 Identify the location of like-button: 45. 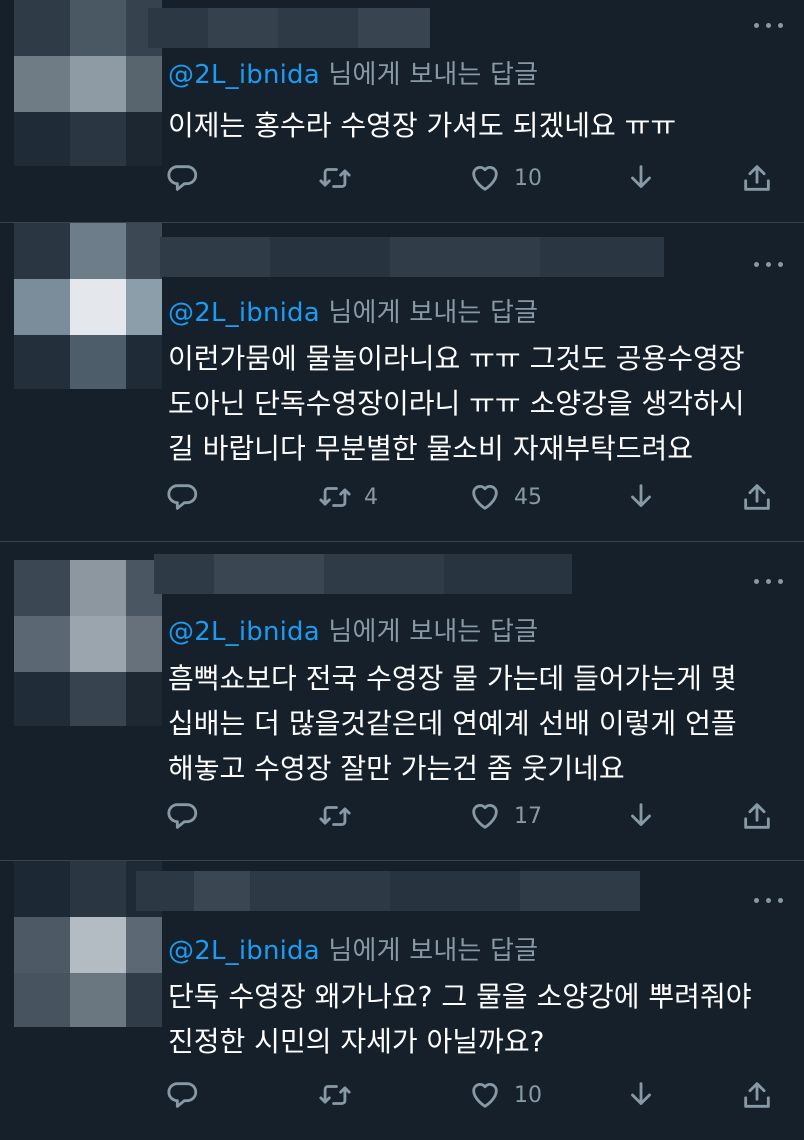
(505, 497).